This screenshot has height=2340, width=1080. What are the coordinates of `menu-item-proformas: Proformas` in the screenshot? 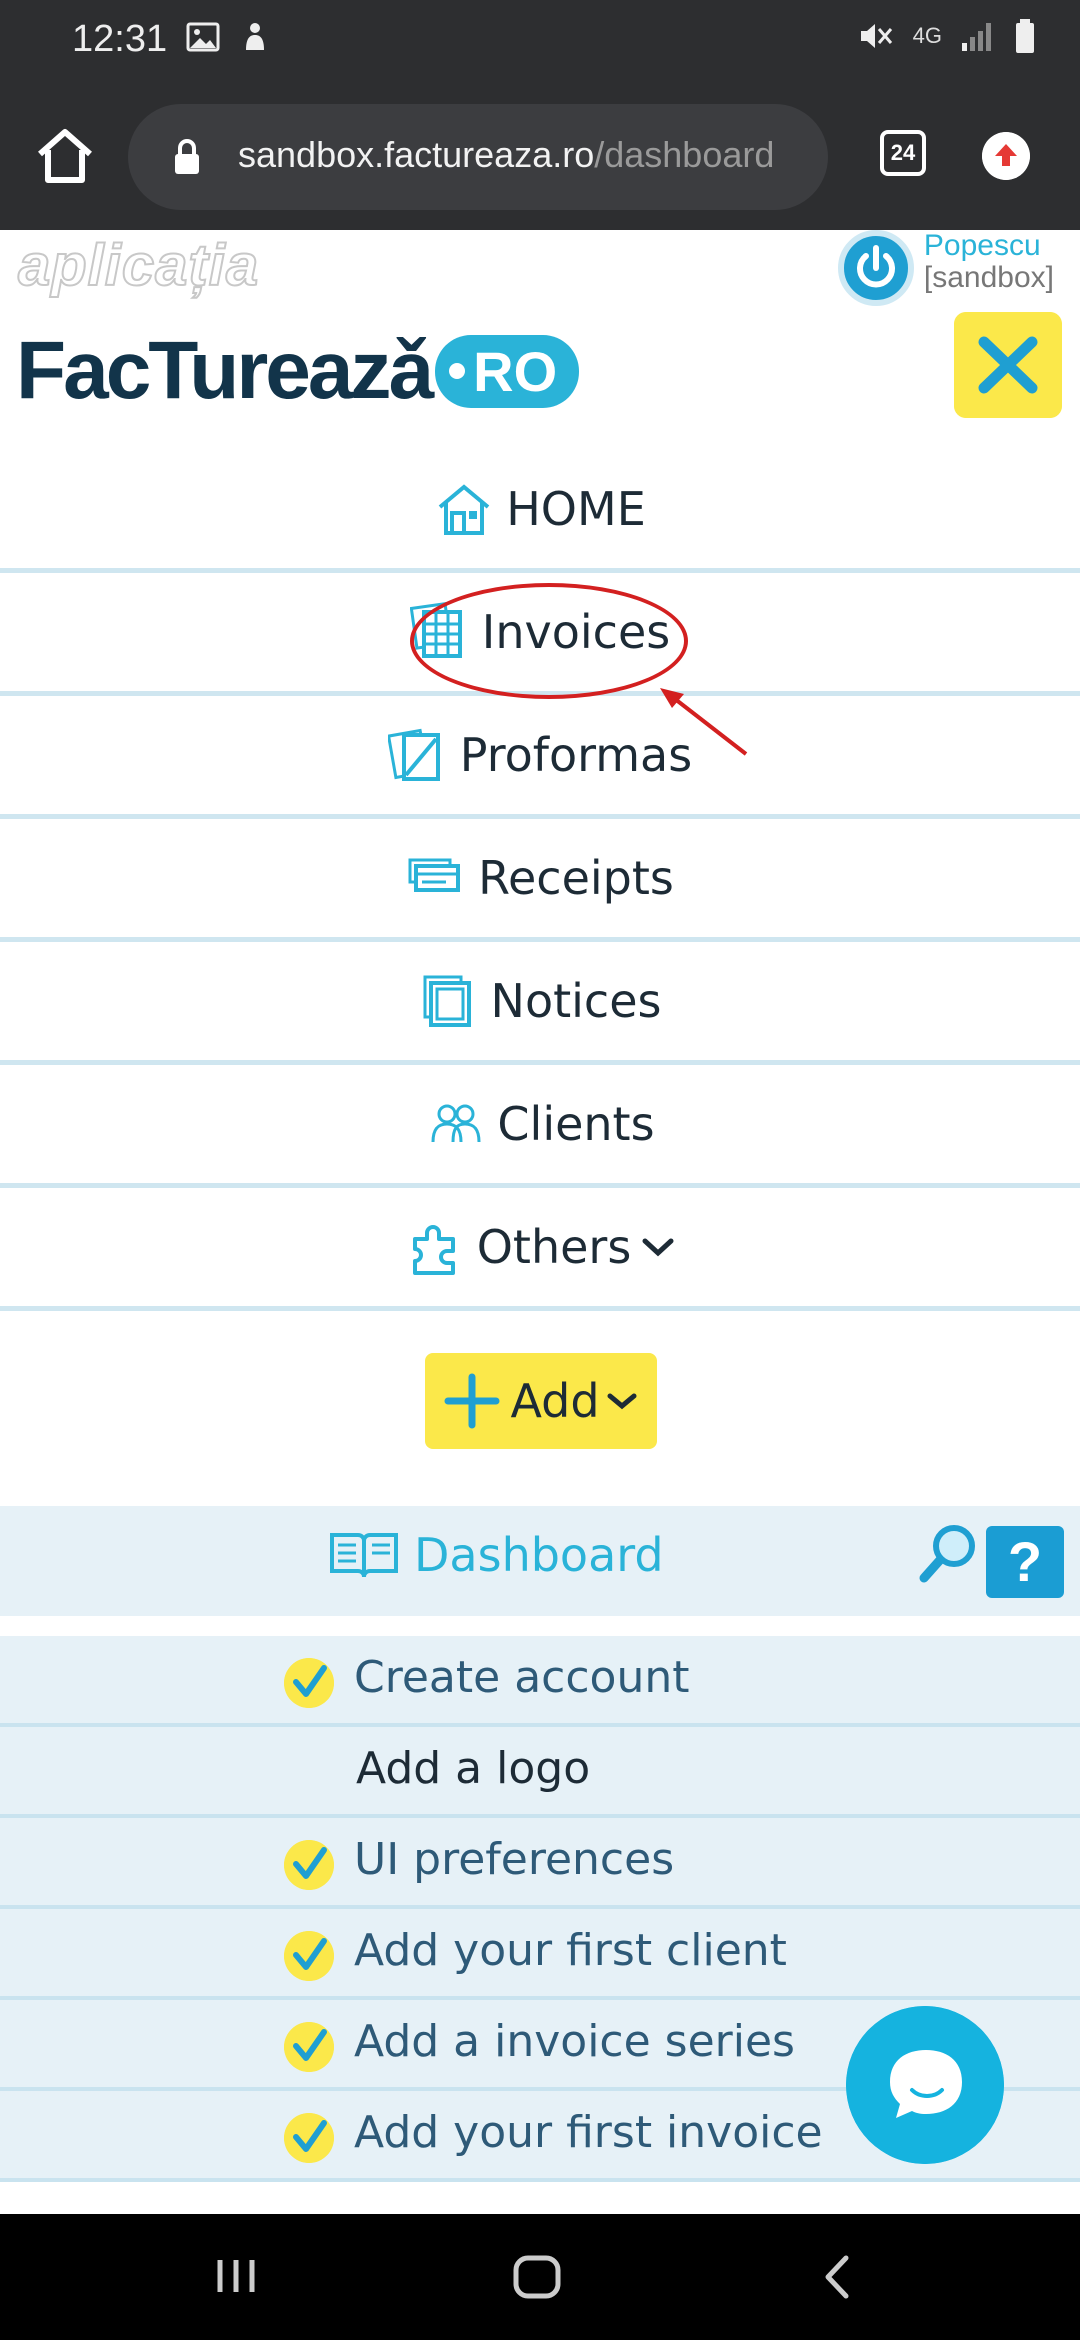 It's located at (540, 757).